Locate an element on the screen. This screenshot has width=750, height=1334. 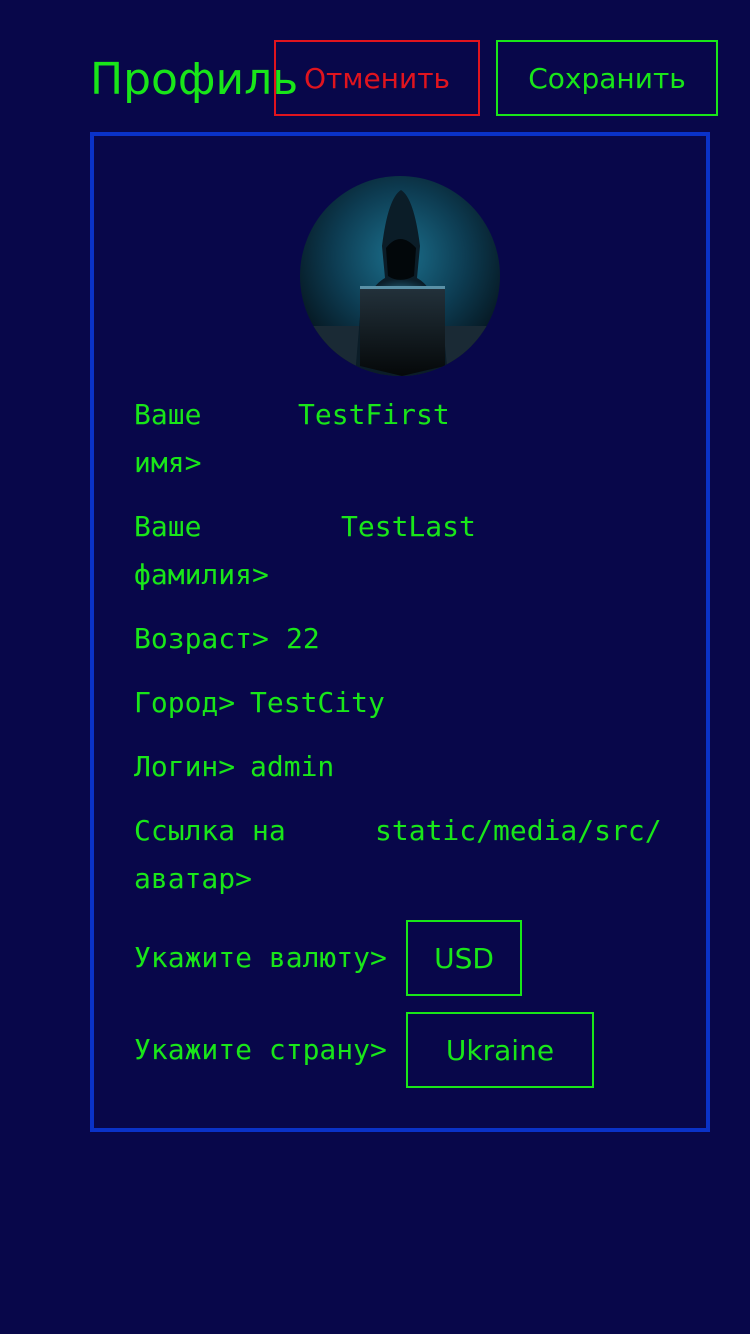
age-input: 22 is located at coordinates (303, 639).